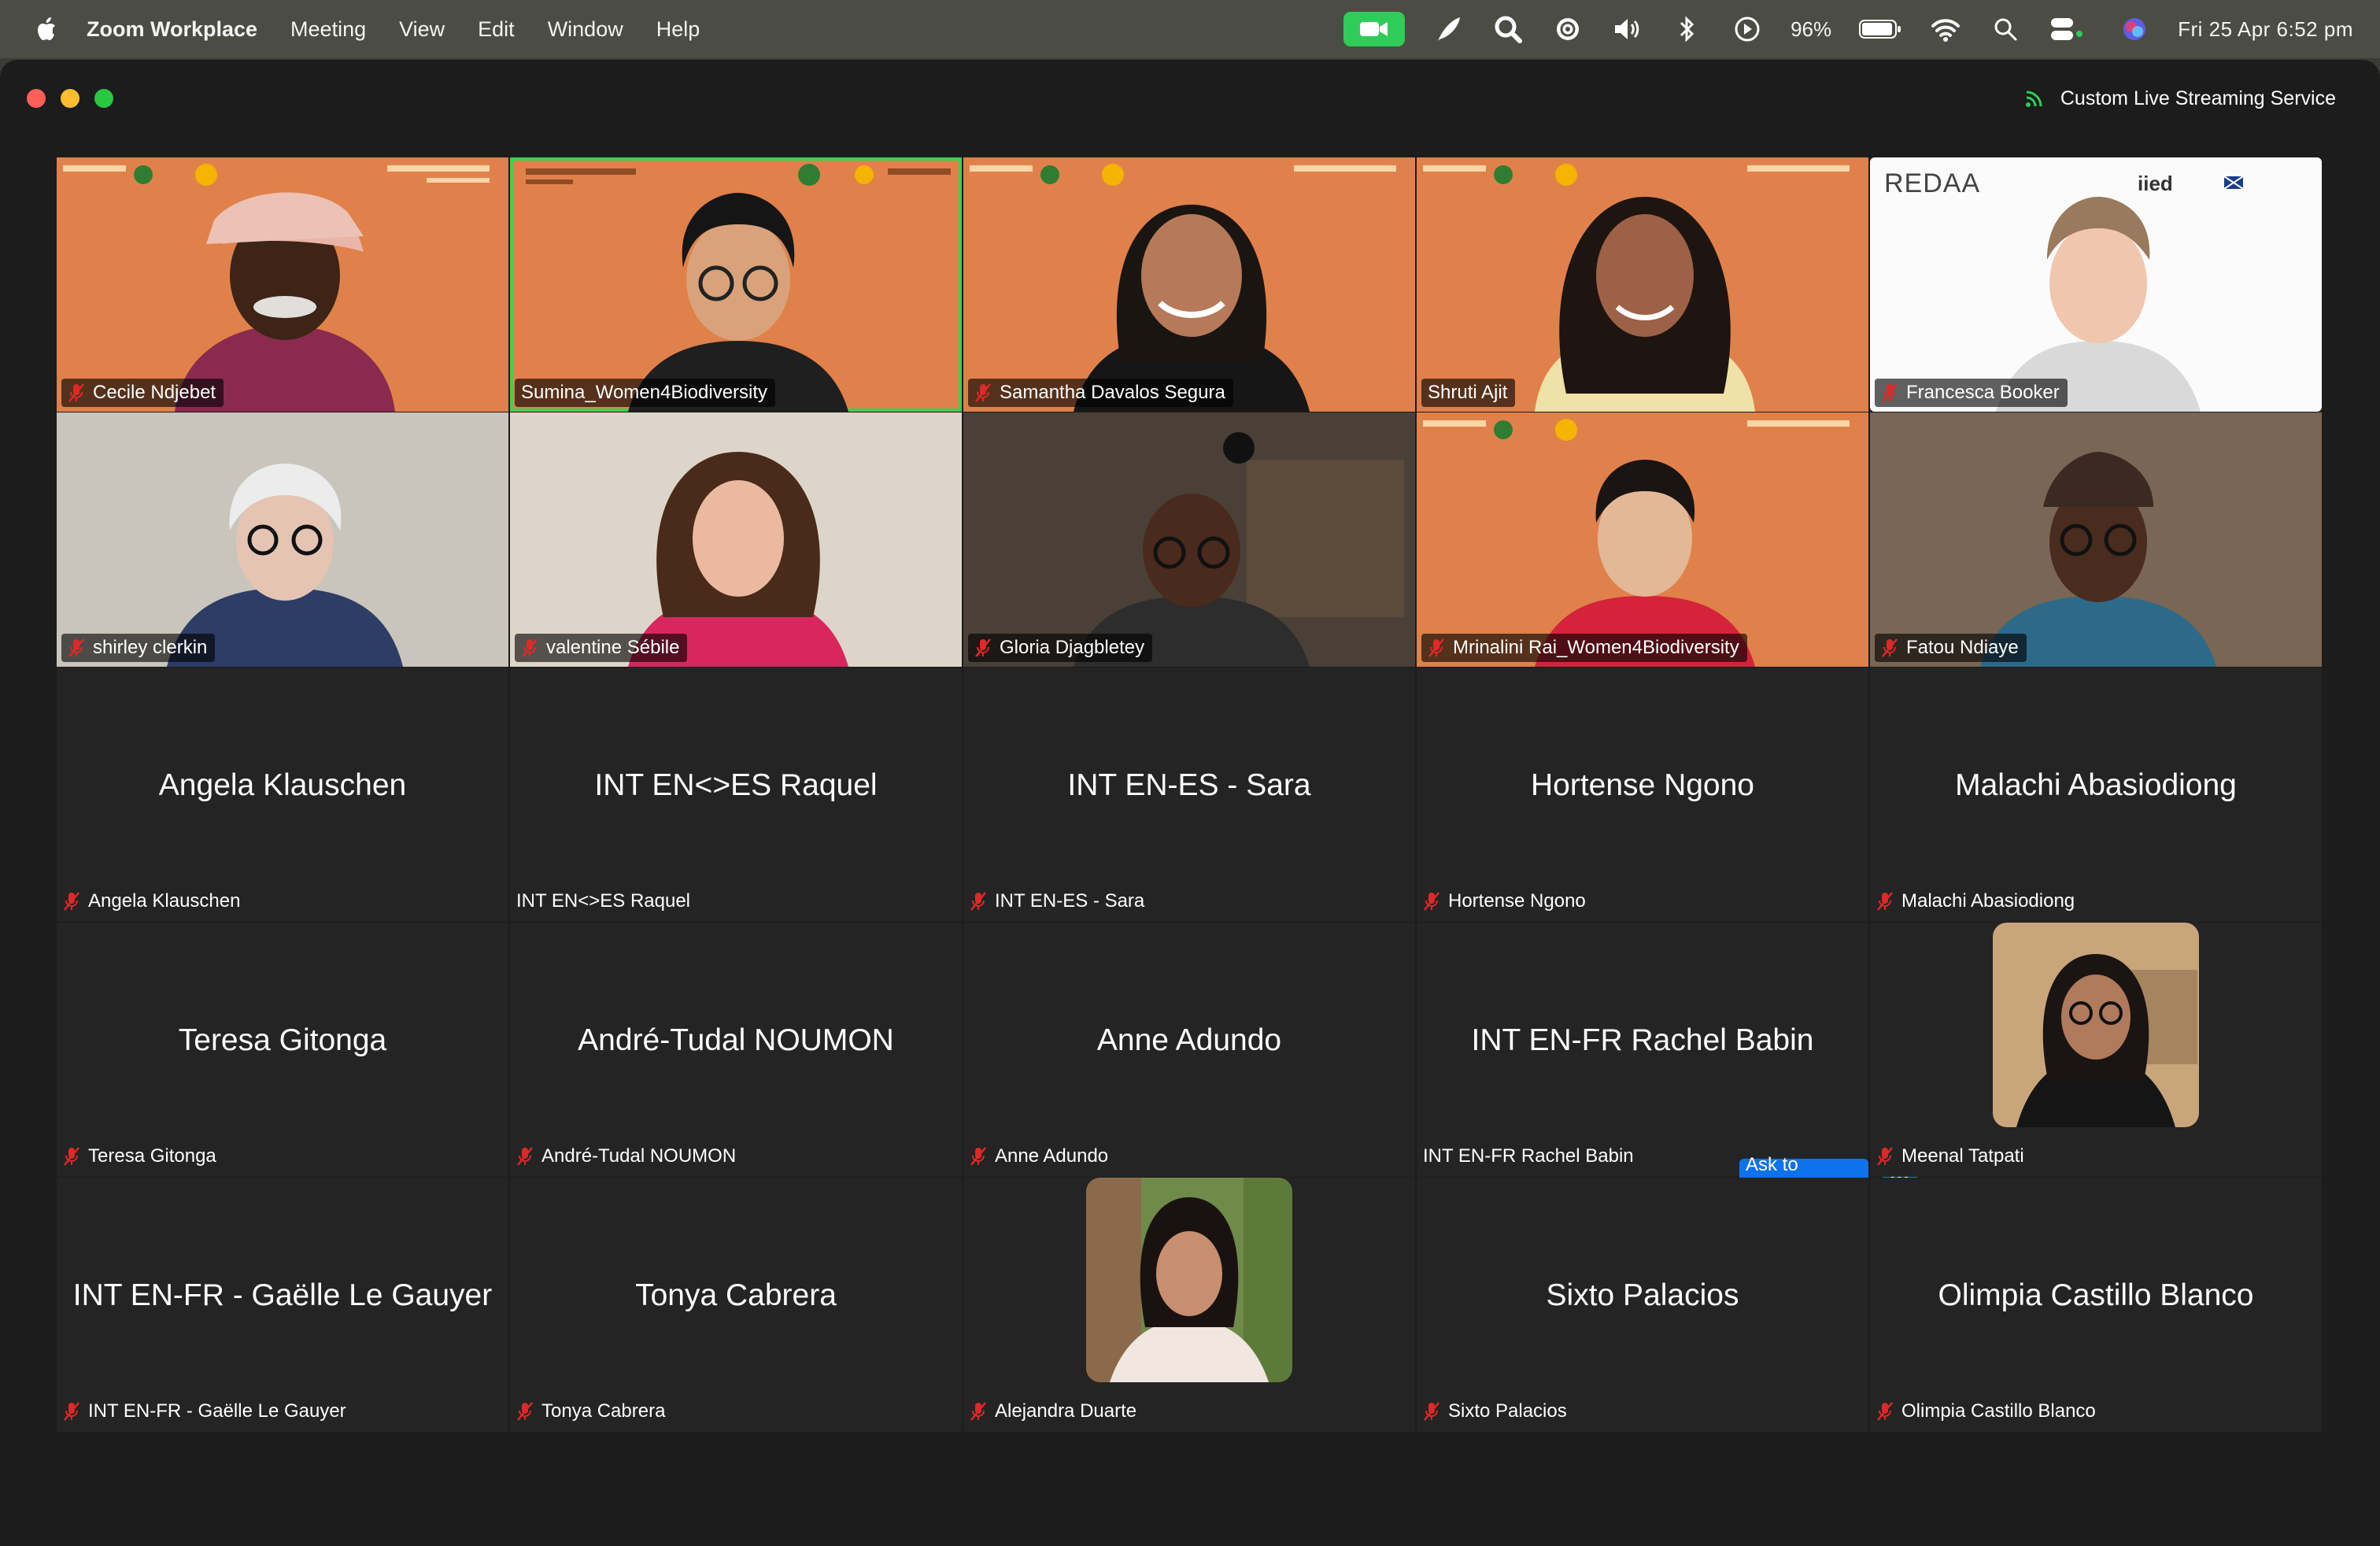 This screenshot has width=2380, height=1546. I want to click on participant-name: Samantha Davalos Segura, so click(1112, 393).